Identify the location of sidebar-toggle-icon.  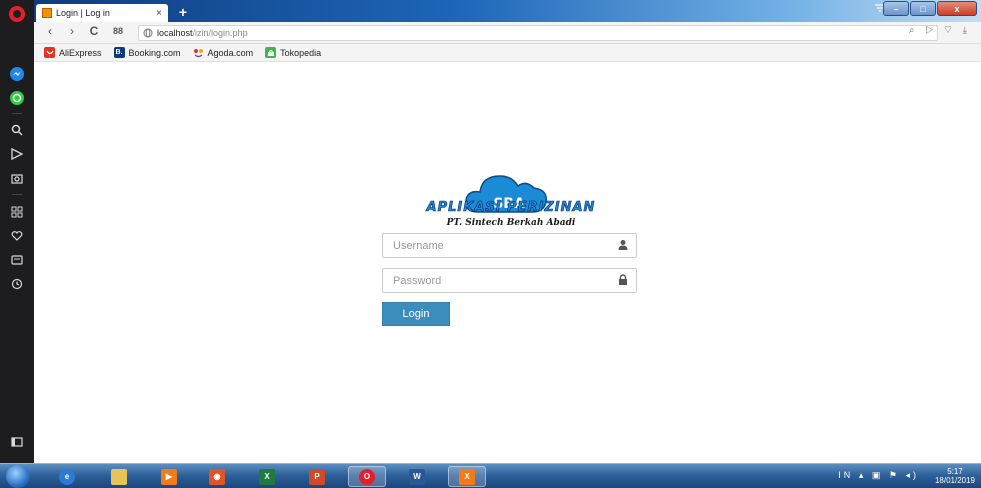
(17, 442).